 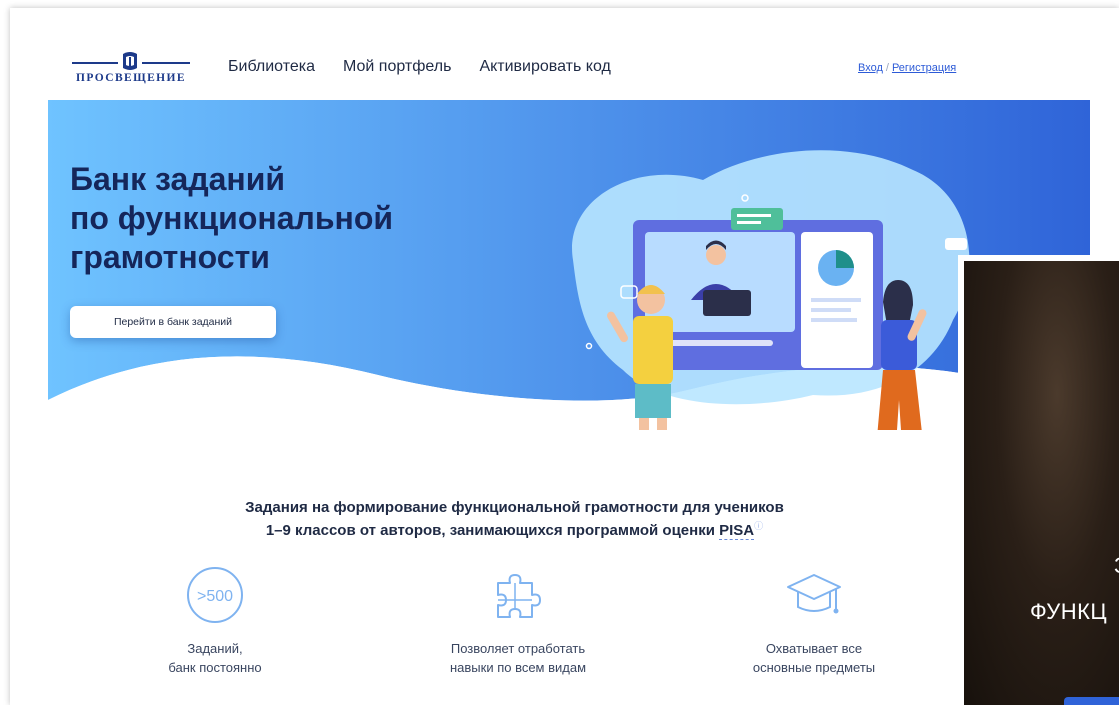 What do you see at coordinates (814, 621) in the screenshot?
I see `feature-subjects: Охватывает все основные предметы` at bounding box center [814, 621].